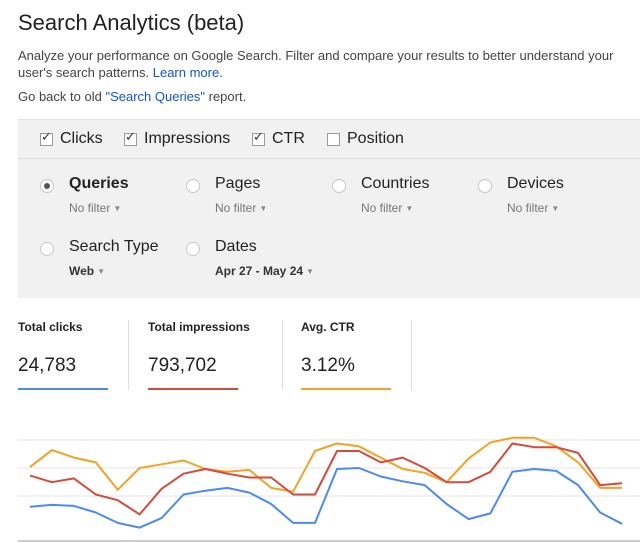 This screenshot has width=640, height=542. I want to click on pages-label: Pages, so click(238, 183).